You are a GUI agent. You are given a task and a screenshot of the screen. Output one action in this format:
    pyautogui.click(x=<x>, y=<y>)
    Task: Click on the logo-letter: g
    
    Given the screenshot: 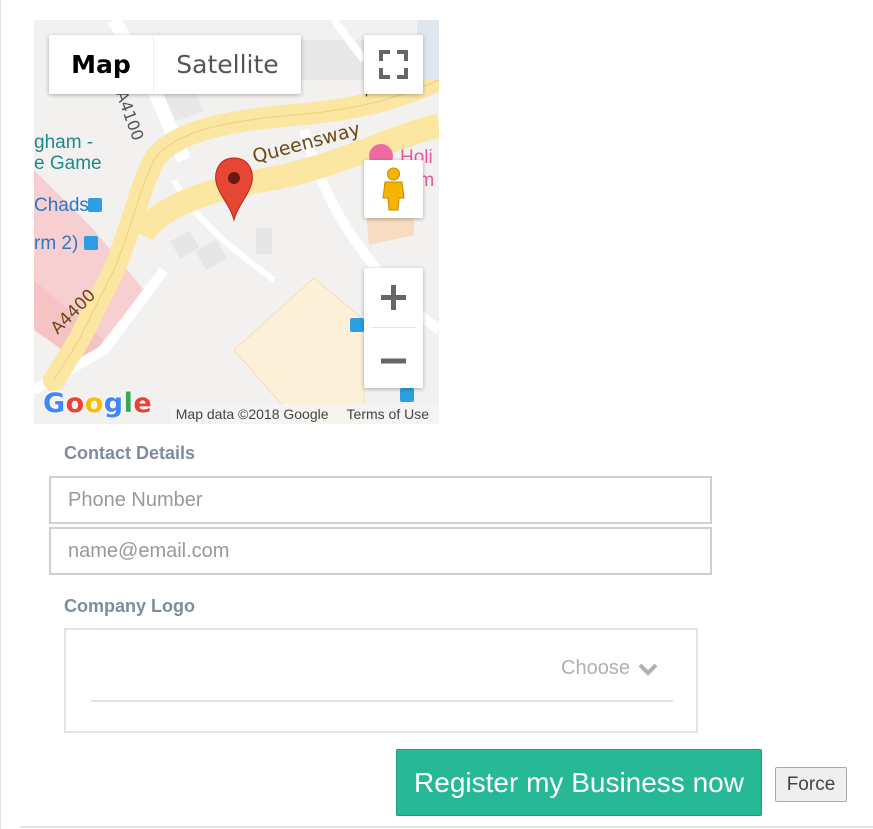 What is the action you would take?
    pyautogui.click(x=113, y=403)
    